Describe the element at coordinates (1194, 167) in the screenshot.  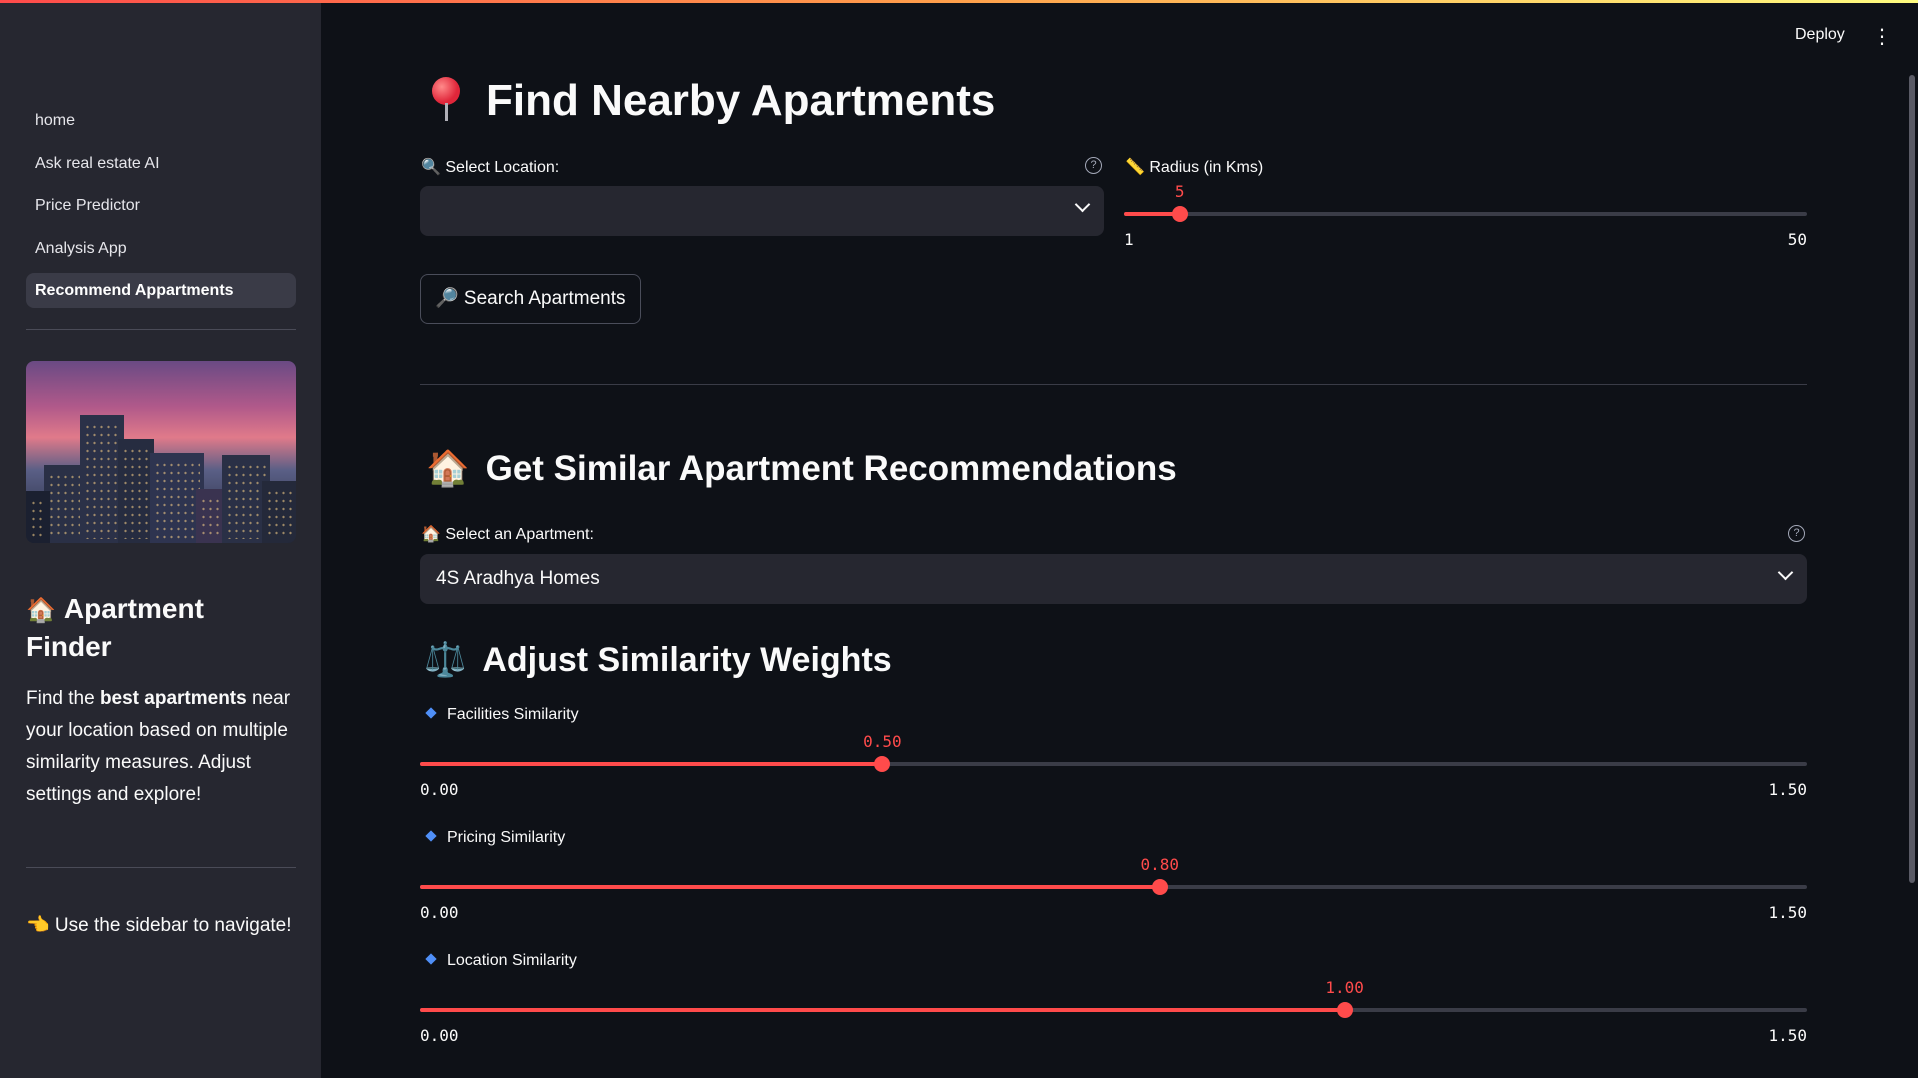
I see `radius-label: 📏 Radius (in Kms)` at that location.